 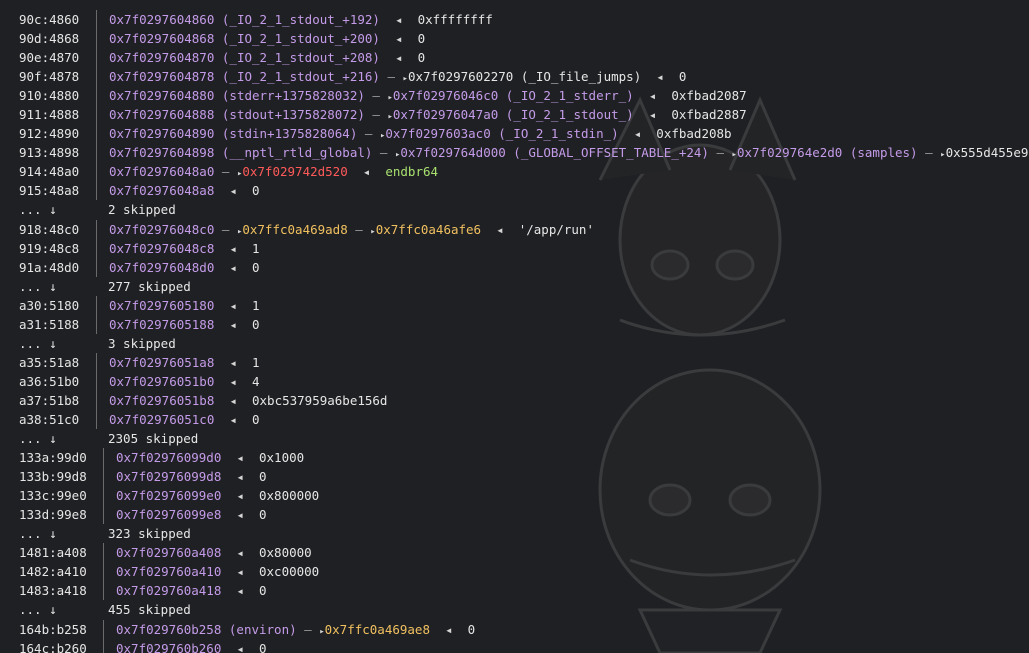 I want to click on row-symbol: (_IO_2_1_stdout_+200), so click(x=300, y=39).